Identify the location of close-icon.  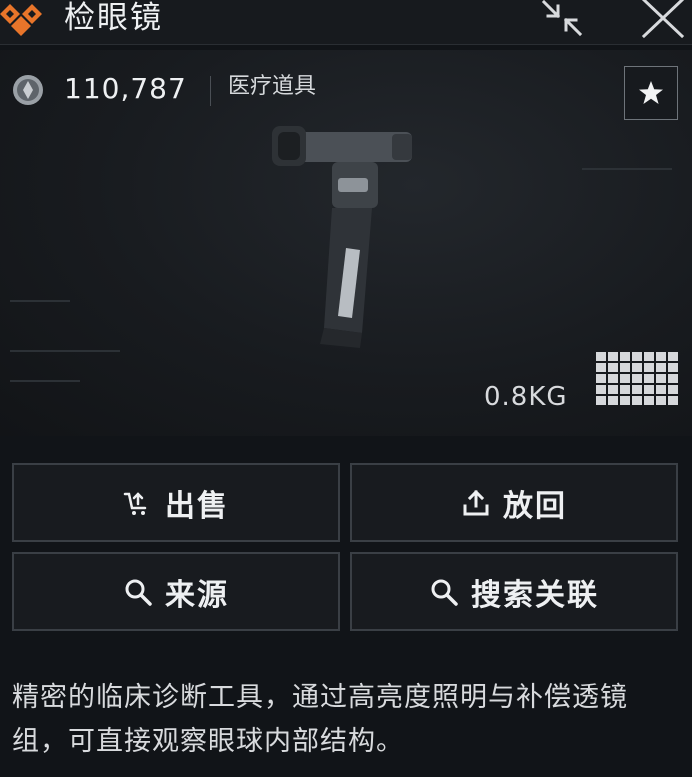
(663, 20).